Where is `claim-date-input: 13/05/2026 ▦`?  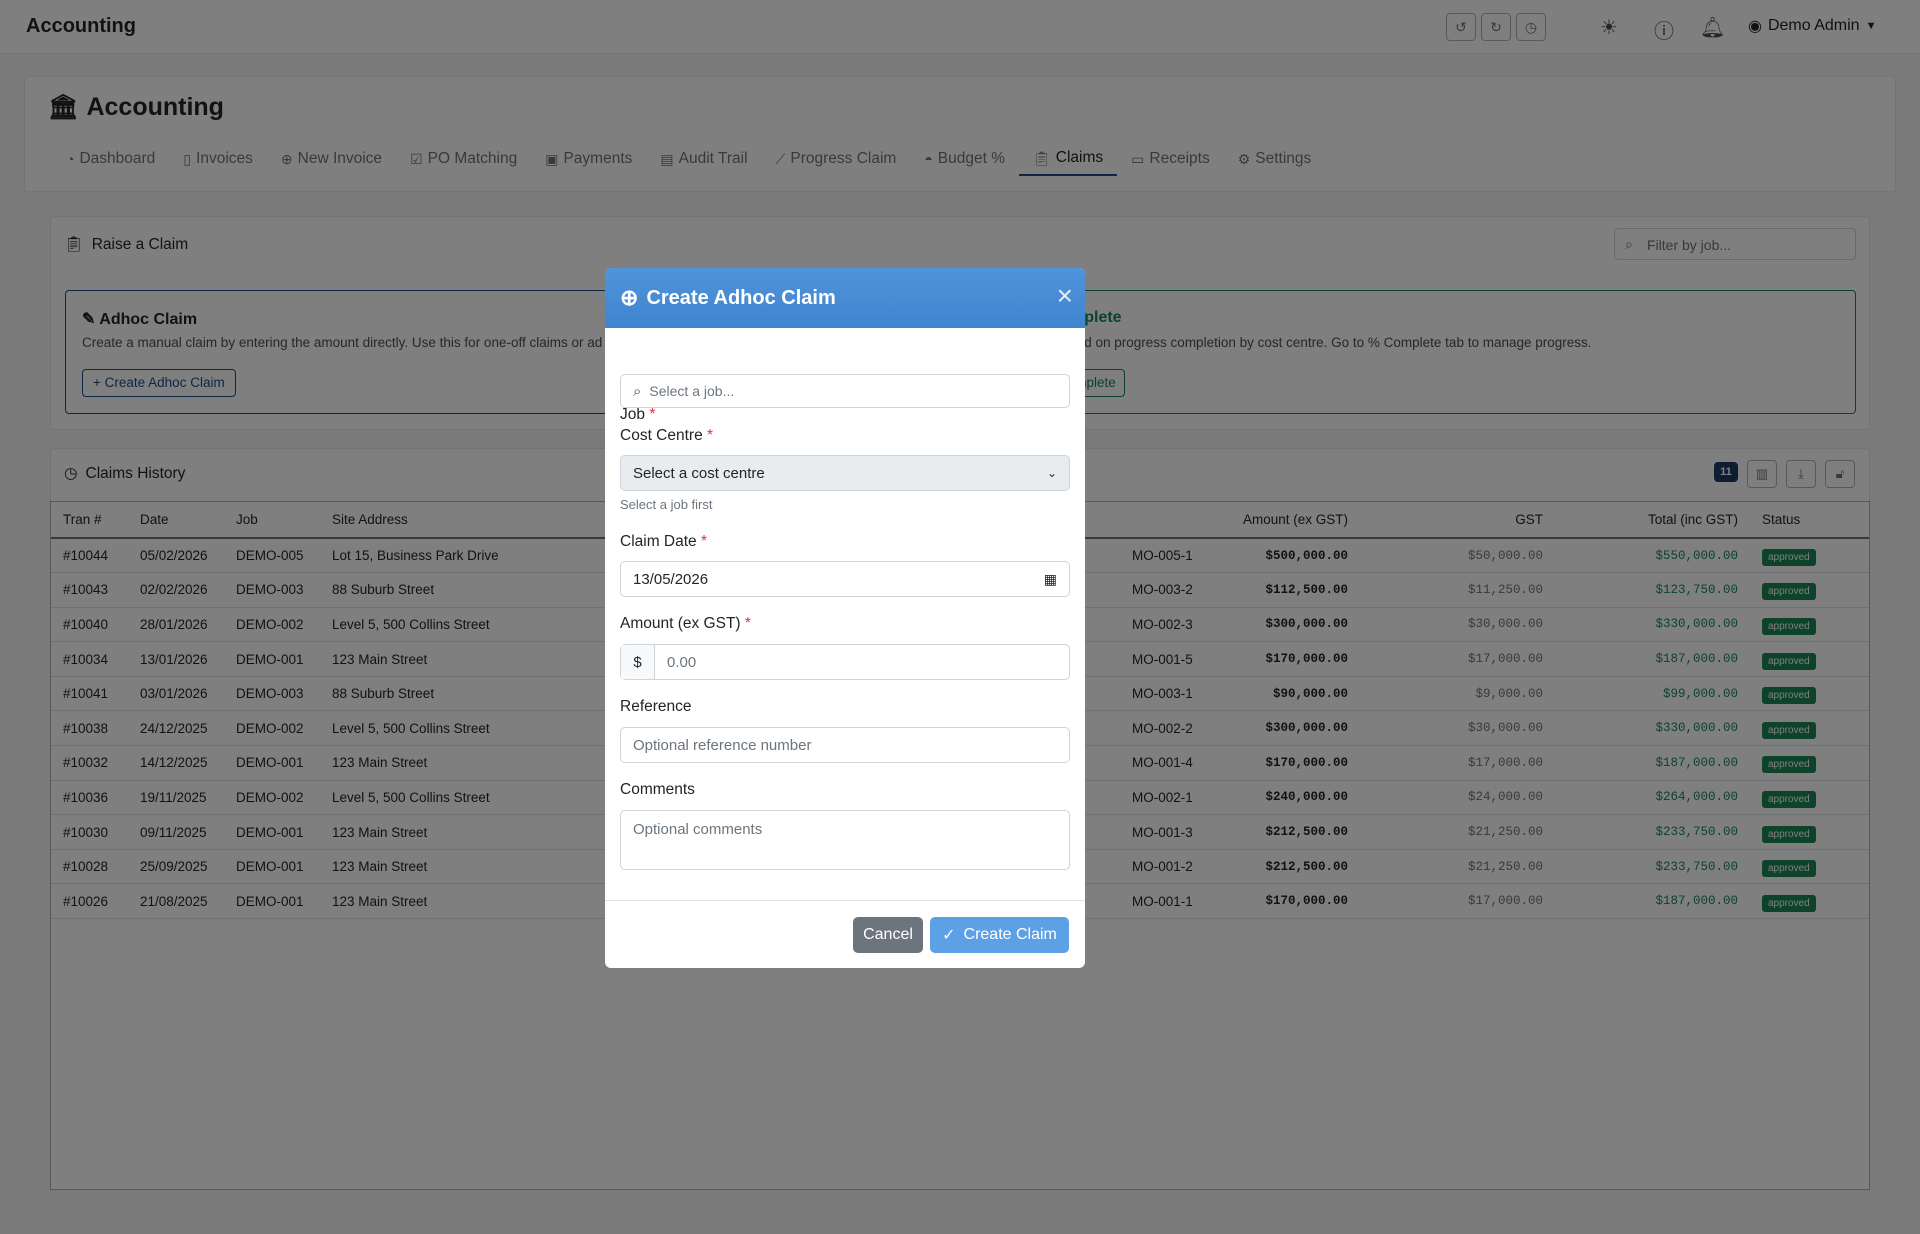 claim-date-input: 13/05/2026 ▦ is located at coordinates (845, 579).